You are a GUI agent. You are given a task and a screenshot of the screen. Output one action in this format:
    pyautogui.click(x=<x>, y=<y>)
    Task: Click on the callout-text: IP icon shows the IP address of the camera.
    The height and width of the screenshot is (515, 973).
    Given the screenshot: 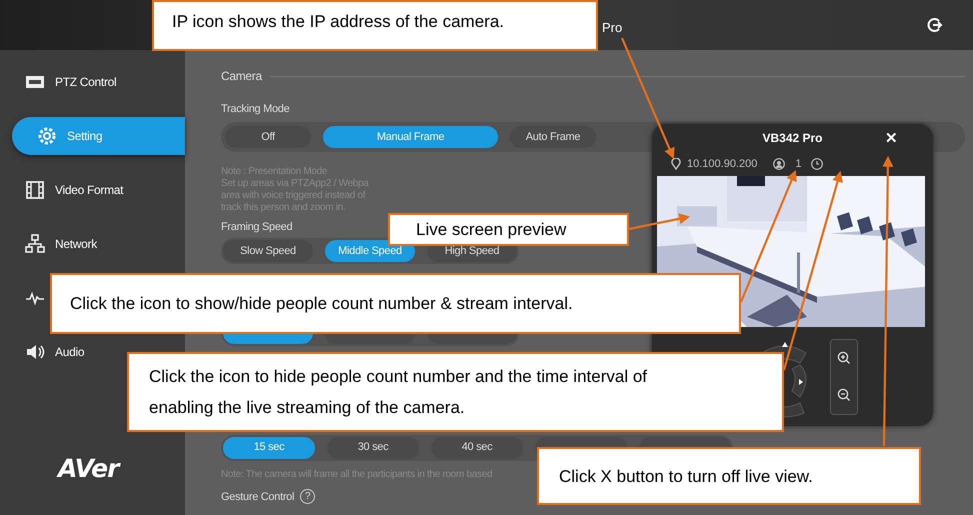 What is the action you would take?
    pyautogui.click(x=338, y=22)
    